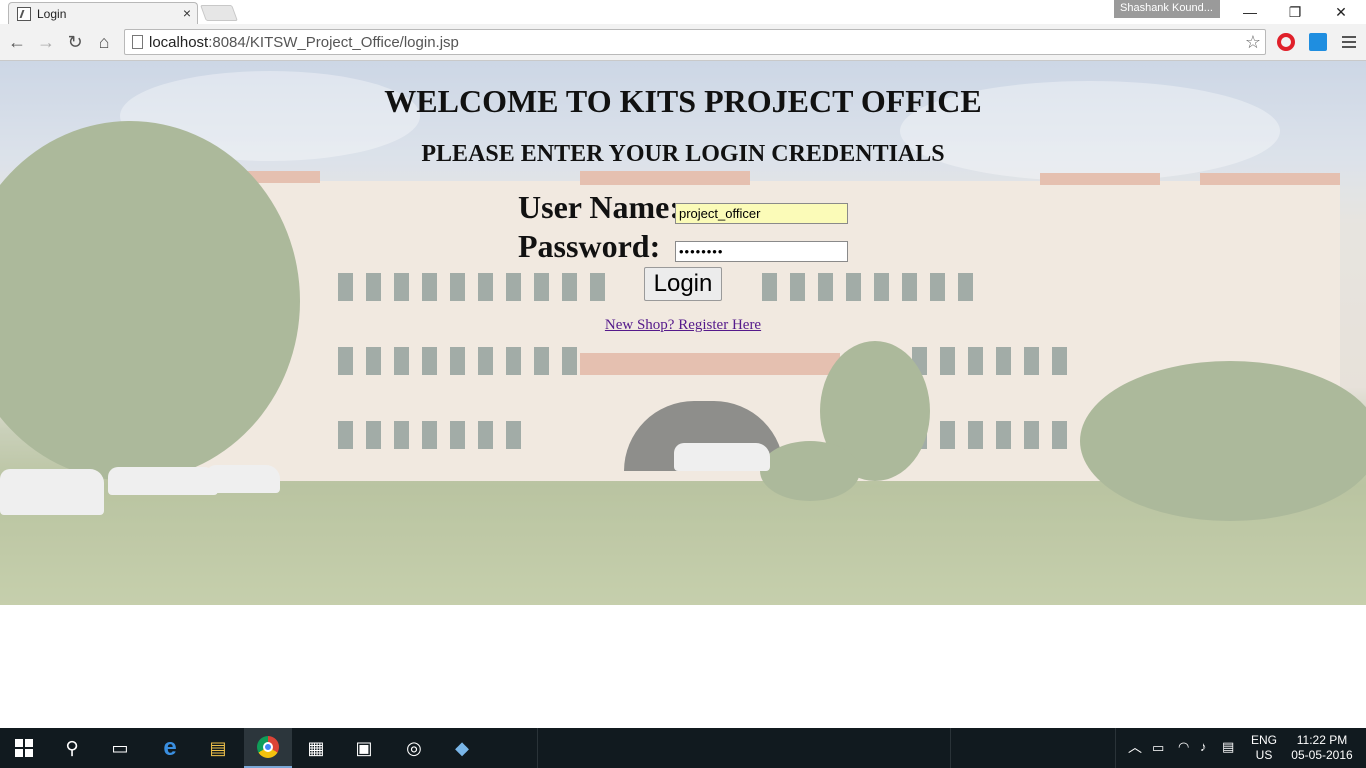 The image size is (1366, 768). I want to click on page-title: WELCOME TO KITS PROJECT OFFICE, so click(683, 101).